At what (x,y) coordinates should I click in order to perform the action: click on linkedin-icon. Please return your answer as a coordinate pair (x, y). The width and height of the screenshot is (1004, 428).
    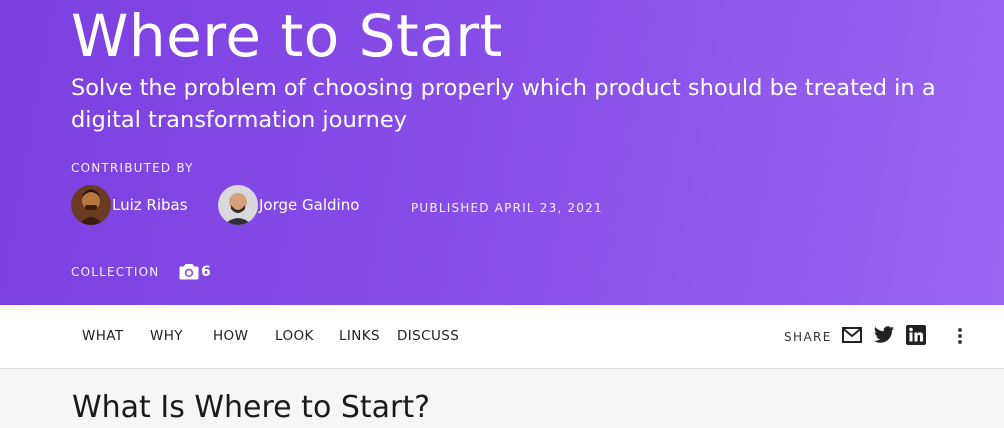
    Looking at the image, I should click on (916, 335).